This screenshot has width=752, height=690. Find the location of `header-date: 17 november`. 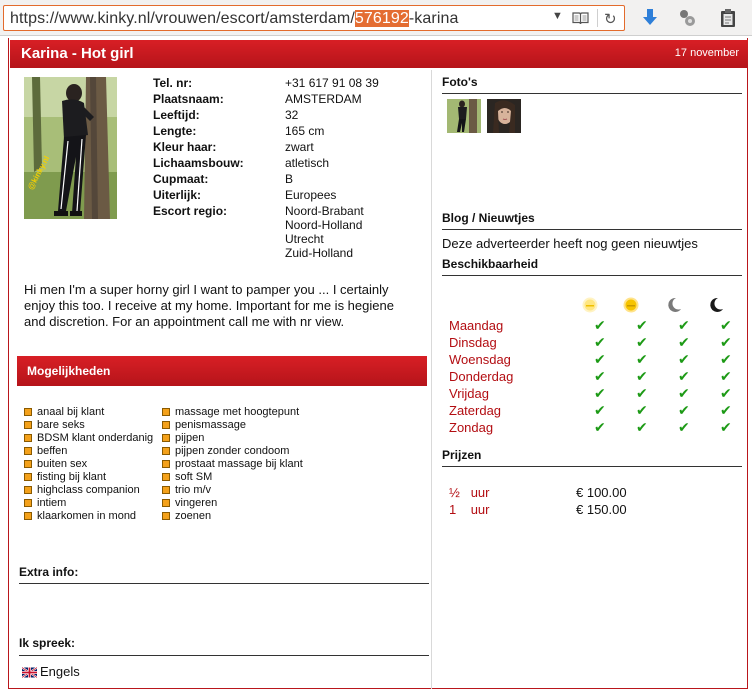

header-date: 17 november is located at coordinates (706, 53).